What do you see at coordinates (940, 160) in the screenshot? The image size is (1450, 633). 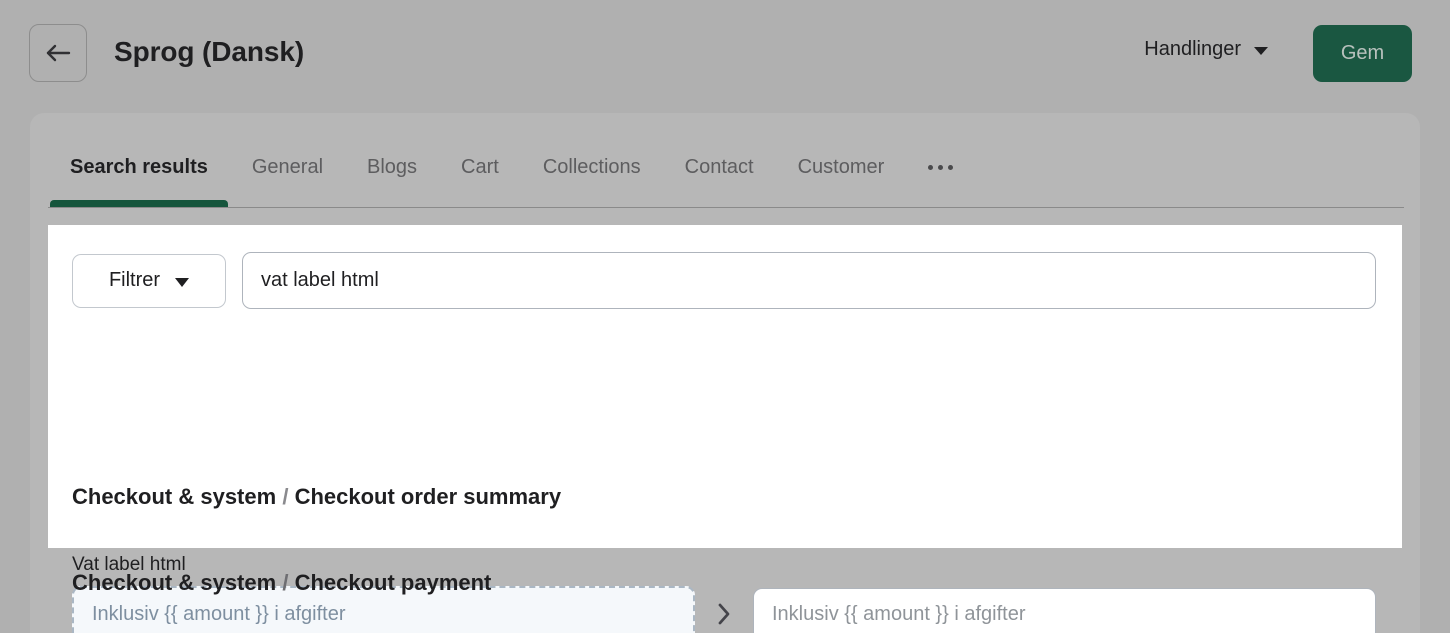 I see `tab-overflow-button` at bounding box center [940, 160].